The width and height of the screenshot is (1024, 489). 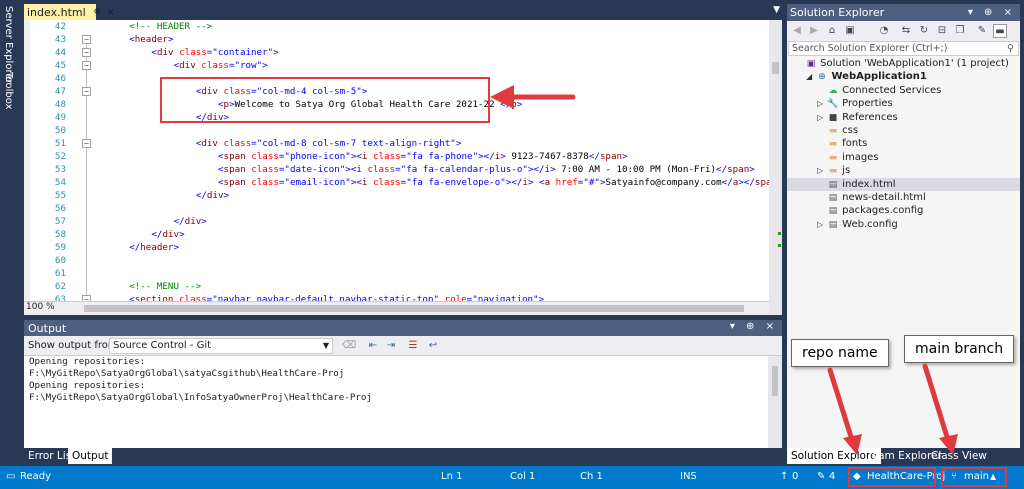 What do you see at coordinates (60, 26) in the screenshot?
I see `line-number: 42` at bounding box center [60, 26].